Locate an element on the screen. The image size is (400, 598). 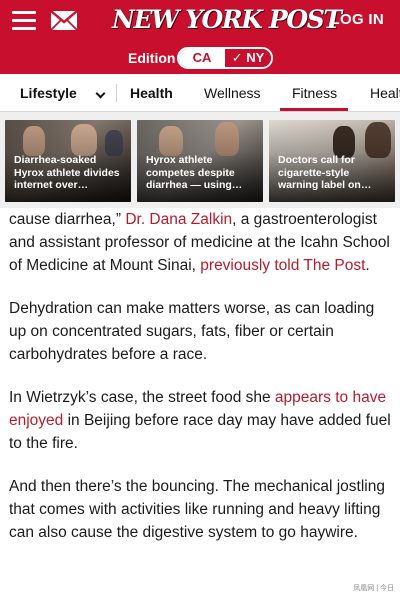
link-previously-told-the-post: previously told The Post is located at coordinates (282, 265).